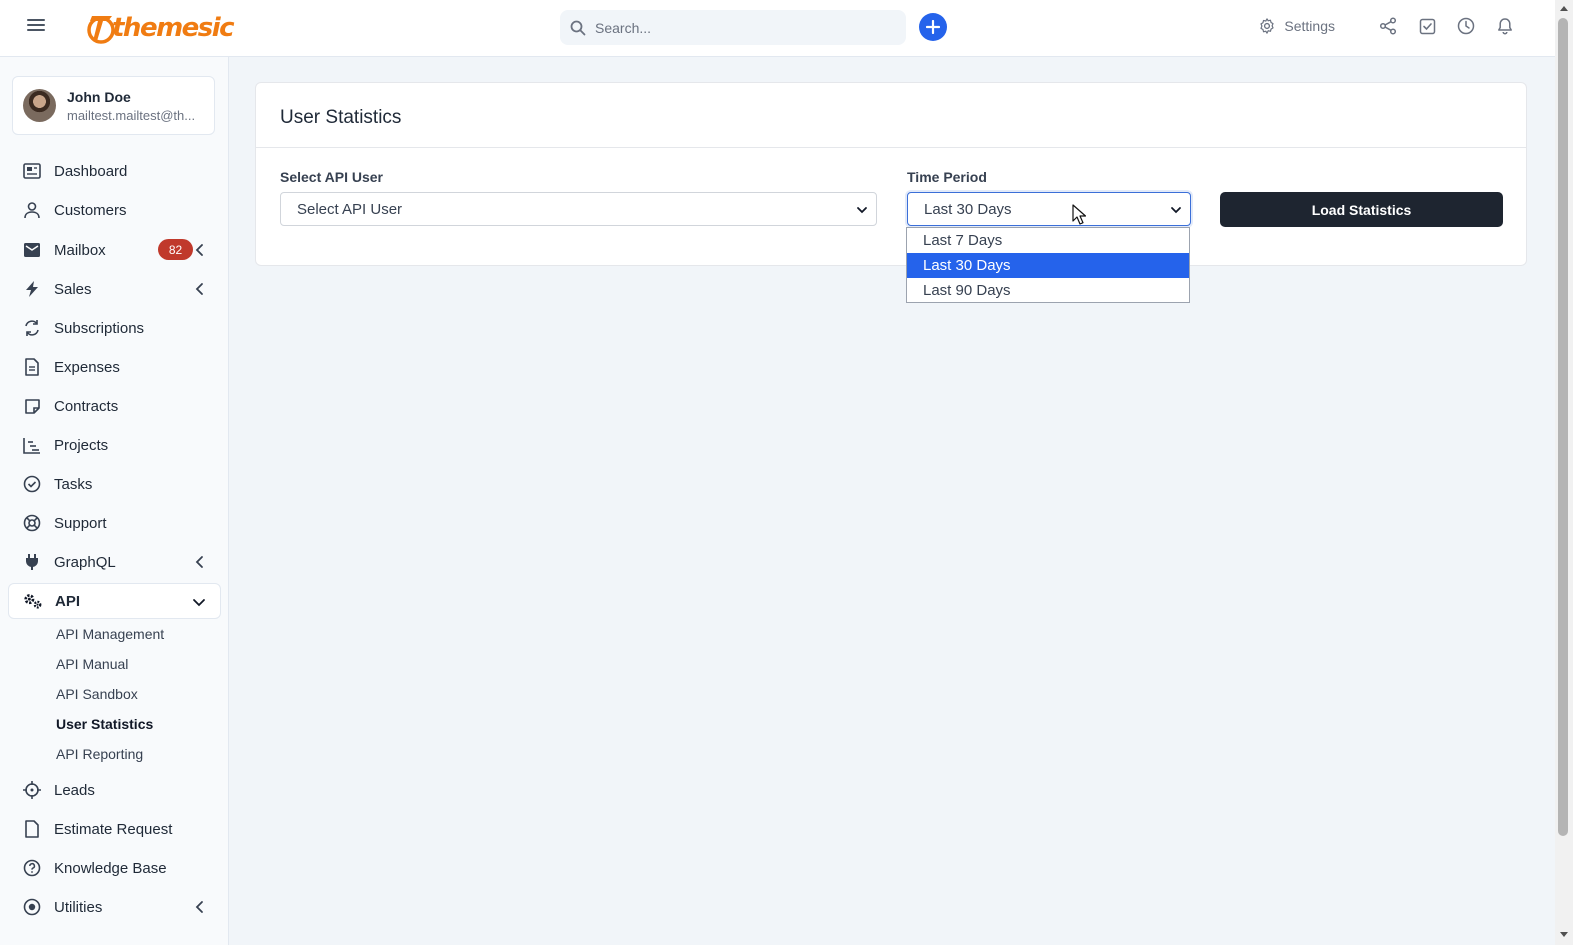  I want to click on sub-item-api-sandbox: API Sandbox, so click(97, 694).